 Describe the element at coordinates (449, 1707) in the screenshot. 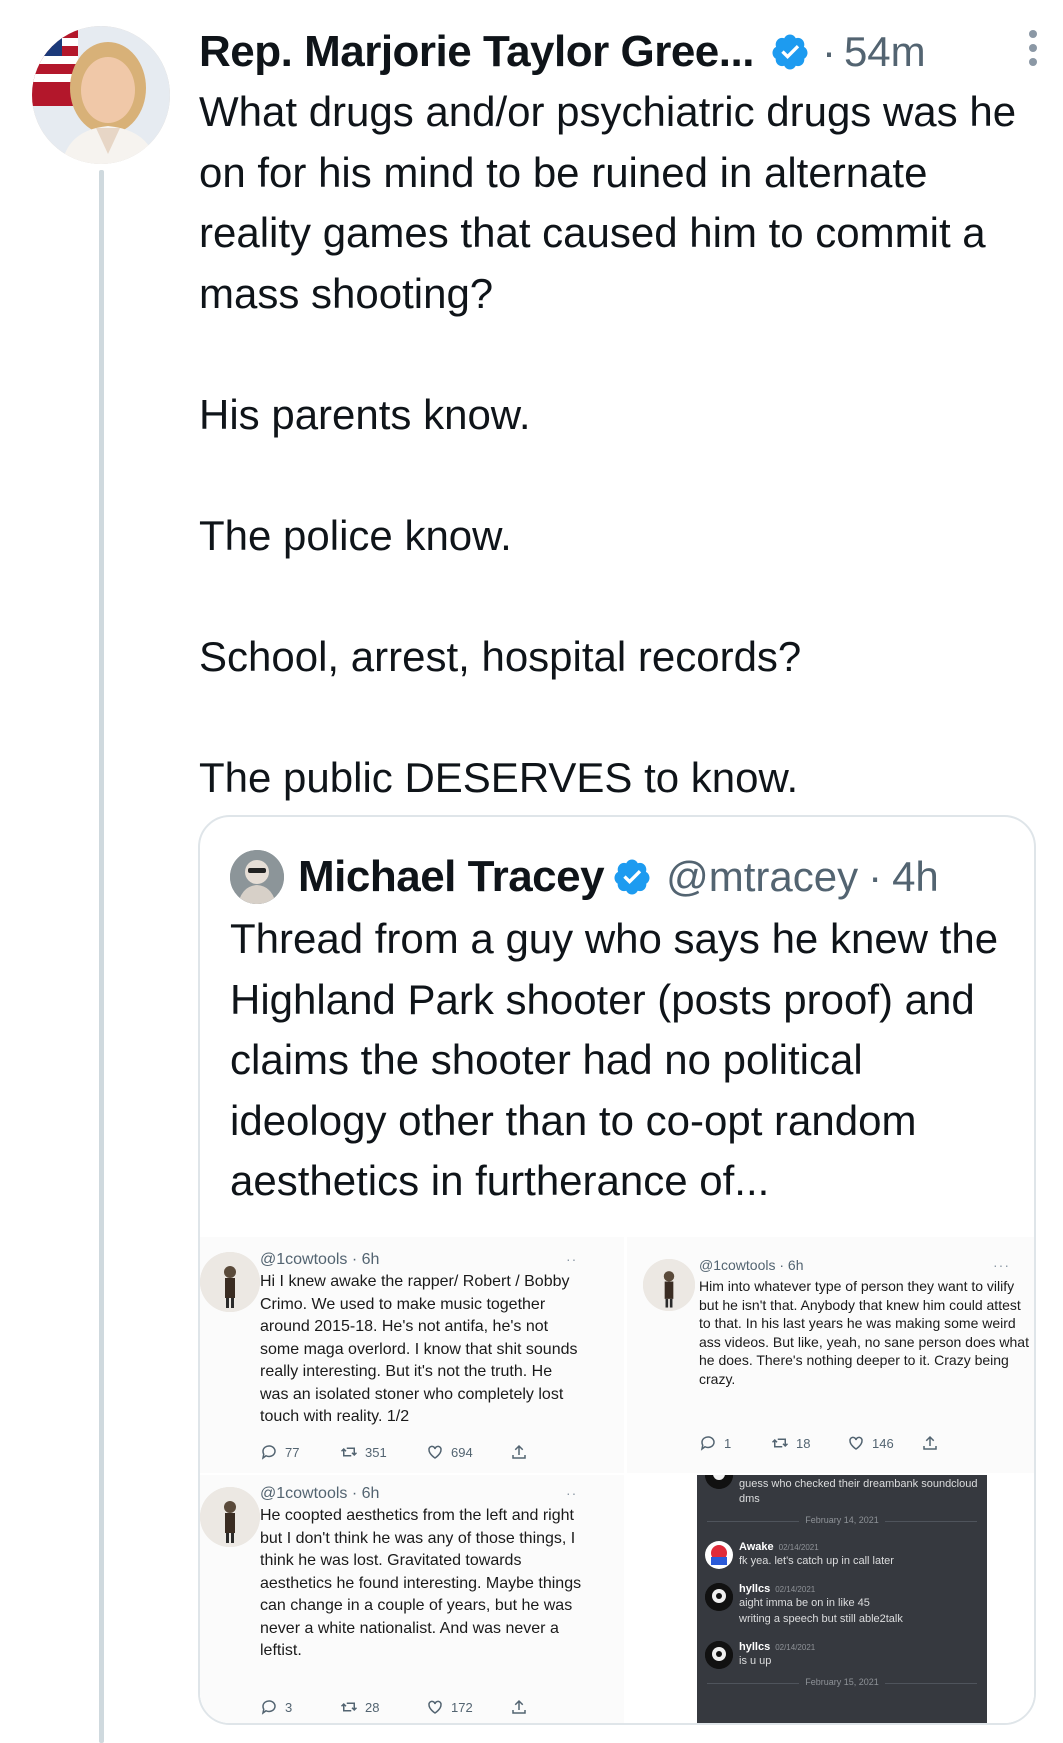

I see `like-icon: 172` at that location.